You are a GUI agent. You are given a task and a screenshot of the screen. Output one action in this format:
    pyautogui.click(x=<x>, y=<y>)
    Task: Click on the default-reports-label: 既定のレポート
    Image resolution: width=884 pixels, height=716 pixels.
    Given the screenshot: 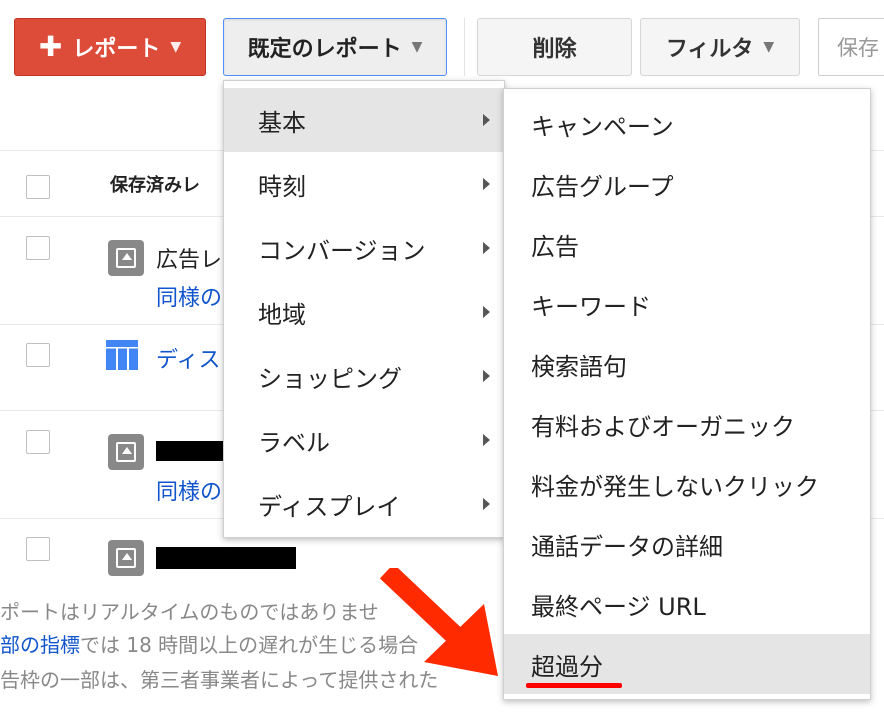 What is the action you would take?
    pyautogui.click(x=324, y=49)
    